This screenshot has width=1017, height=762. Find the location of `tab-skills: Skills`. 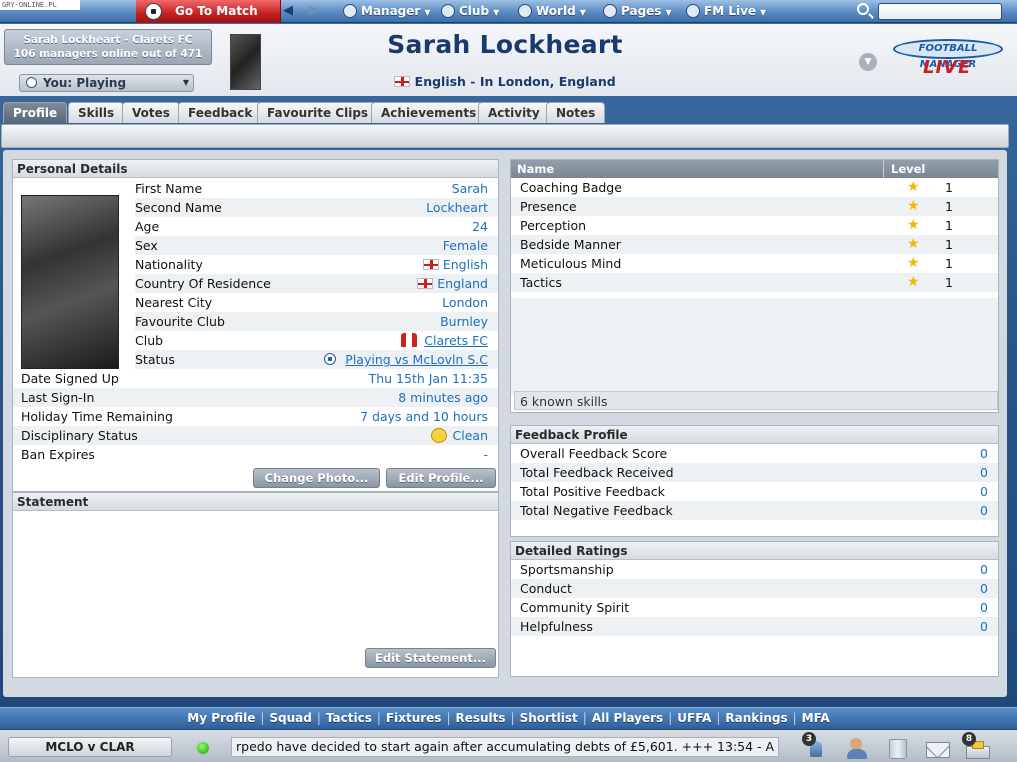

tab-skills: Skills is located at coordinates (96, 112).